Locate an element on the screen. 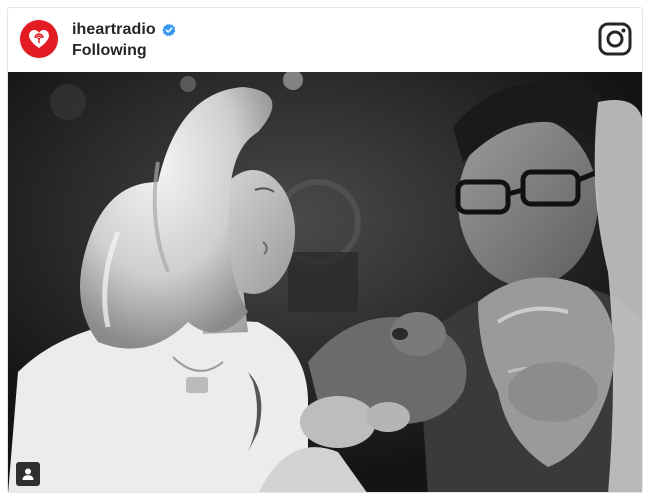 The image size is (650, 500). iheartradio-logo-icon is located at coordinates (39, 39).